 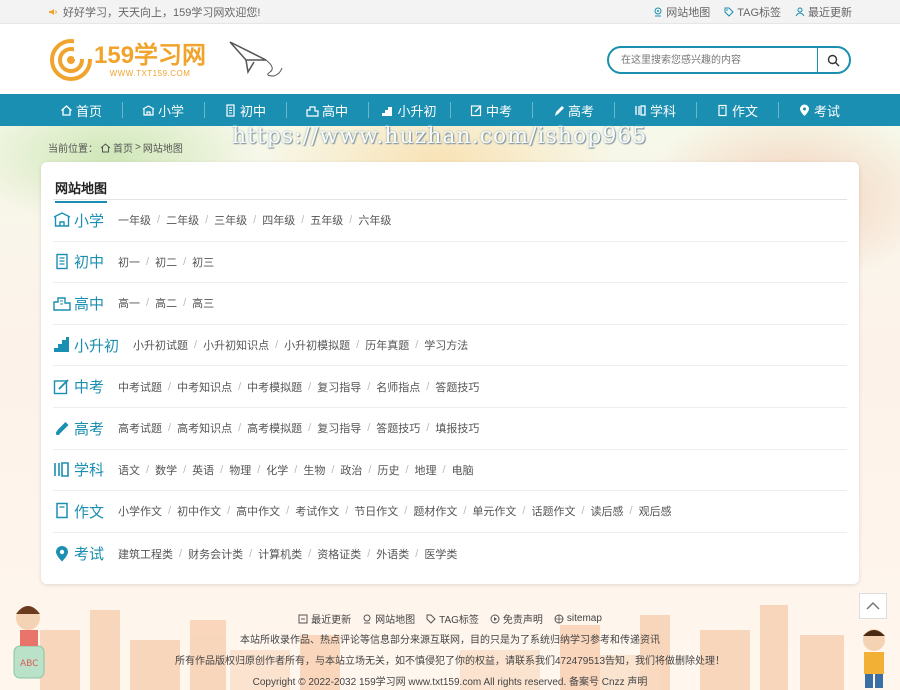 I want to click on sitemap-link: 政治, so click(x=351, y=470).